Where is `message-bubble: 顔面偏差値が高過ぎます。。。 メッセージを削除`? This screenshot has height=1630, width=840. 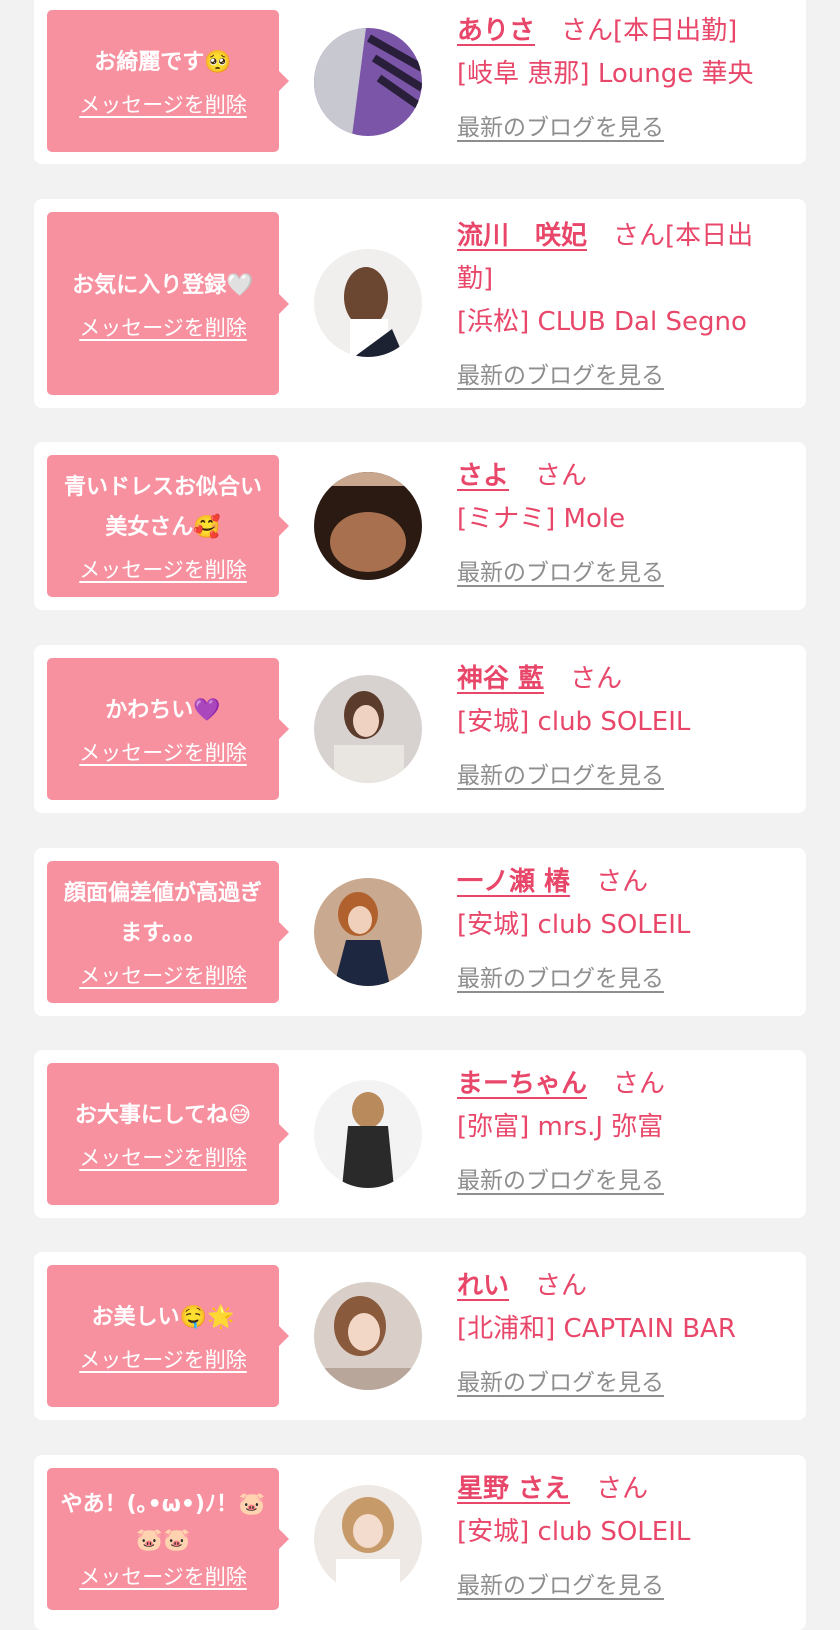 message-bubble: 顔面偏差値が高過ぎます。。。 メッセージを削除 is located at coordinates (168, 932).